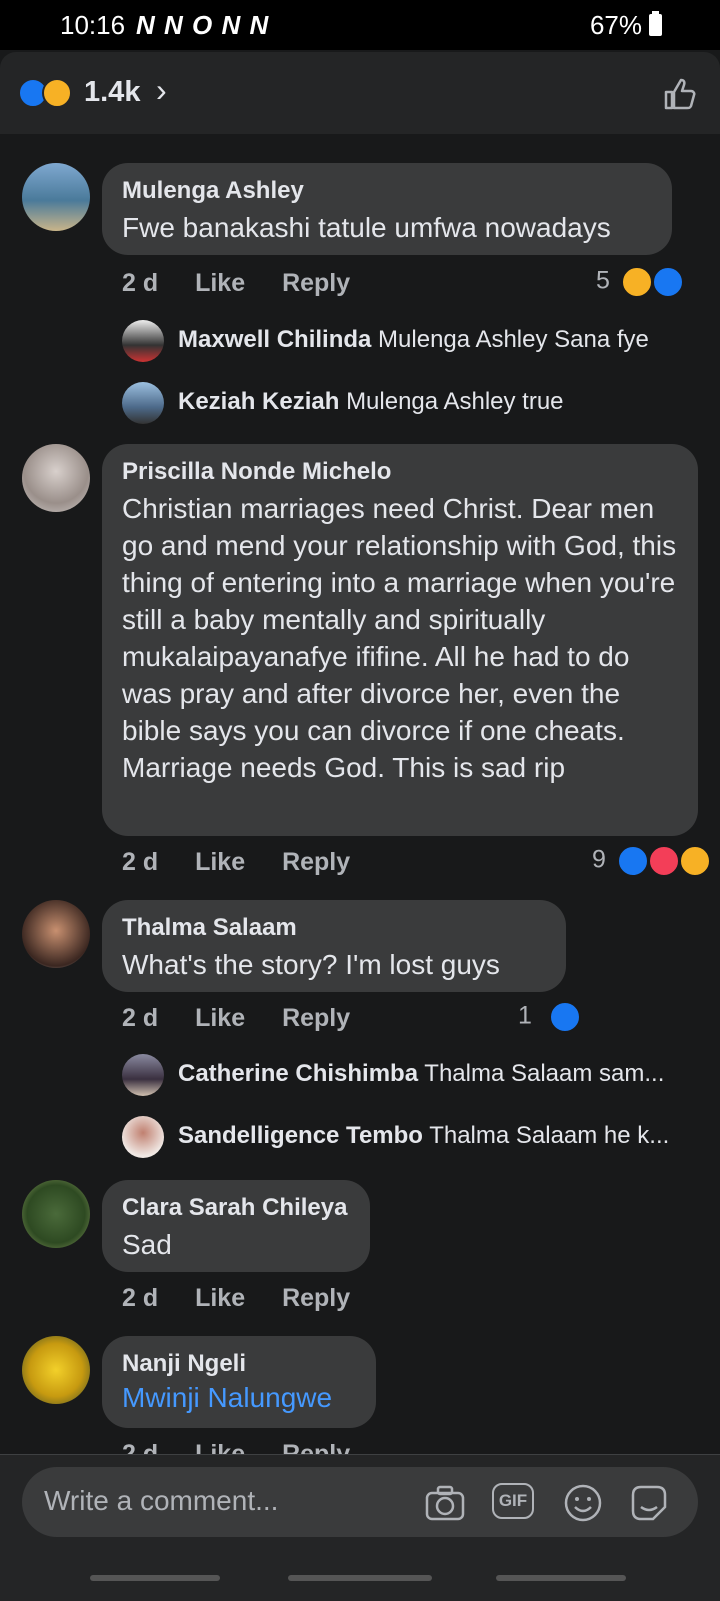 The height and width of the screenshot is (1601, 720). Describe the element at coordinates (239, 1398) in the screenshot. I see `mention-link: Mwinji Nalungwe` at that location.